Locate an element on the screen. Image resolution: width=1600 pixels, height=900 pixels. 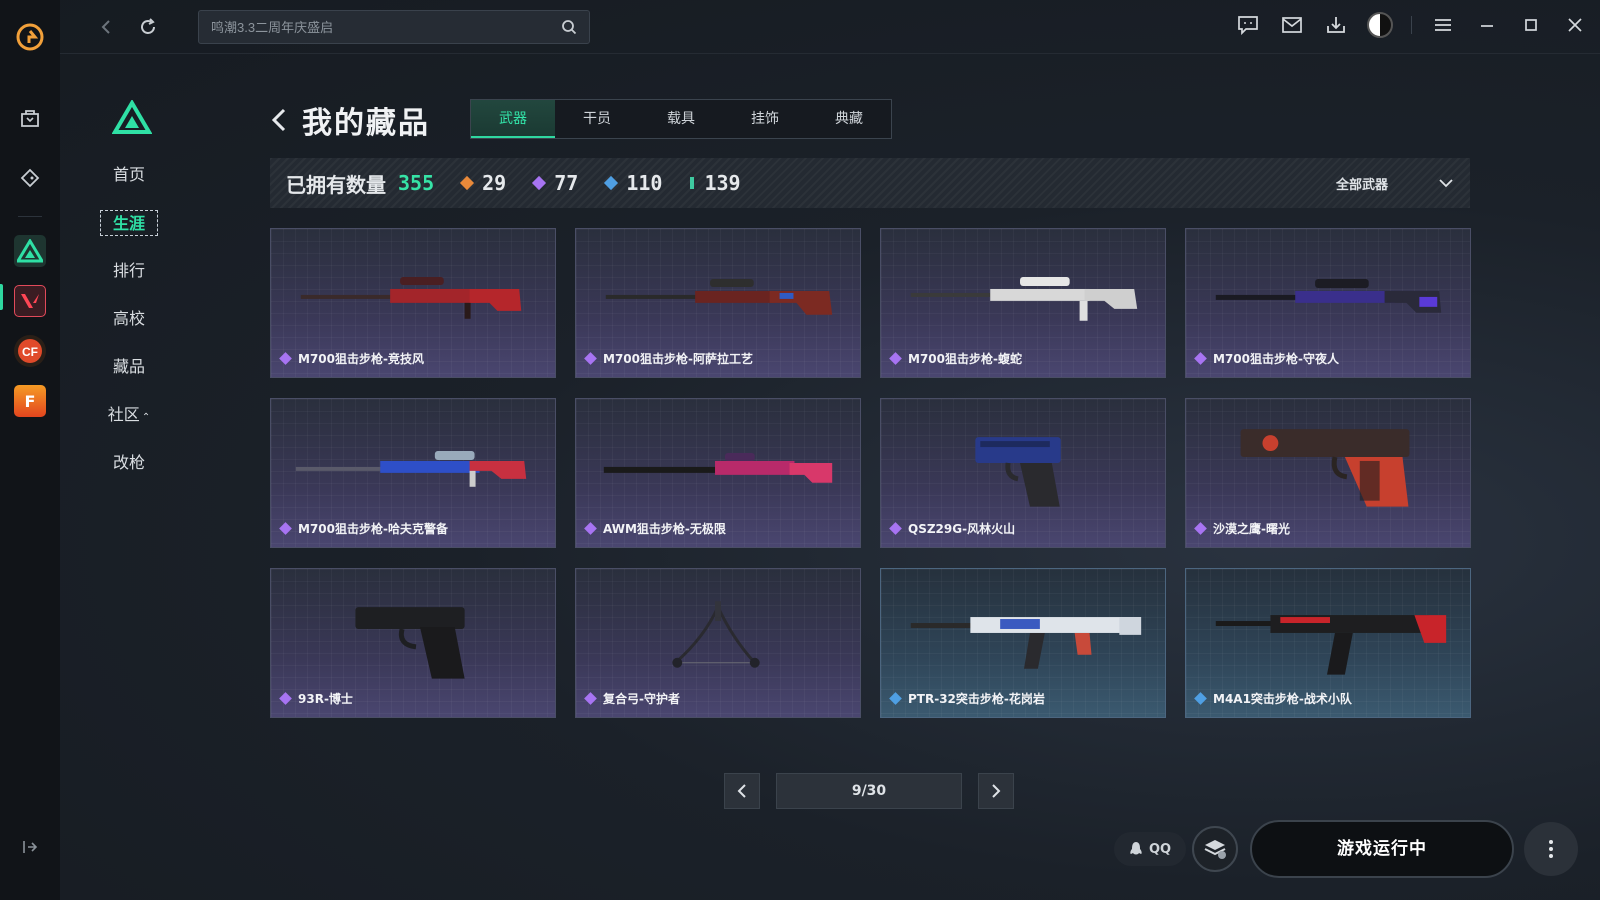
next-page-button is located at coordinates (996, 791).